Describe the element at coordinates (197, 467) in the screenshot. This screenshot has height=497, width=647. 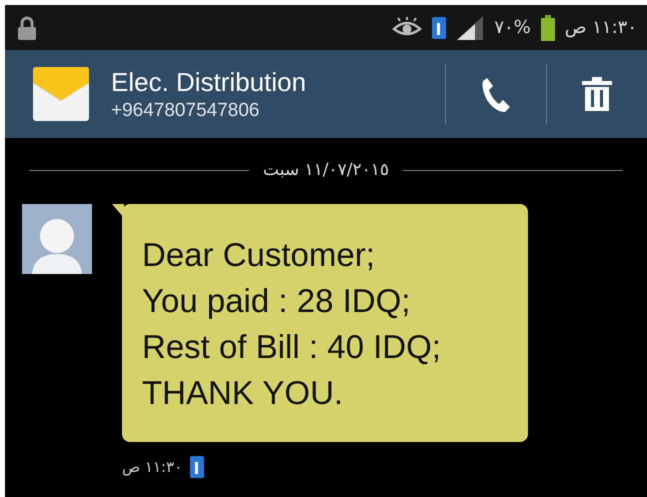
I see `delivered-sim-icon` at that location.